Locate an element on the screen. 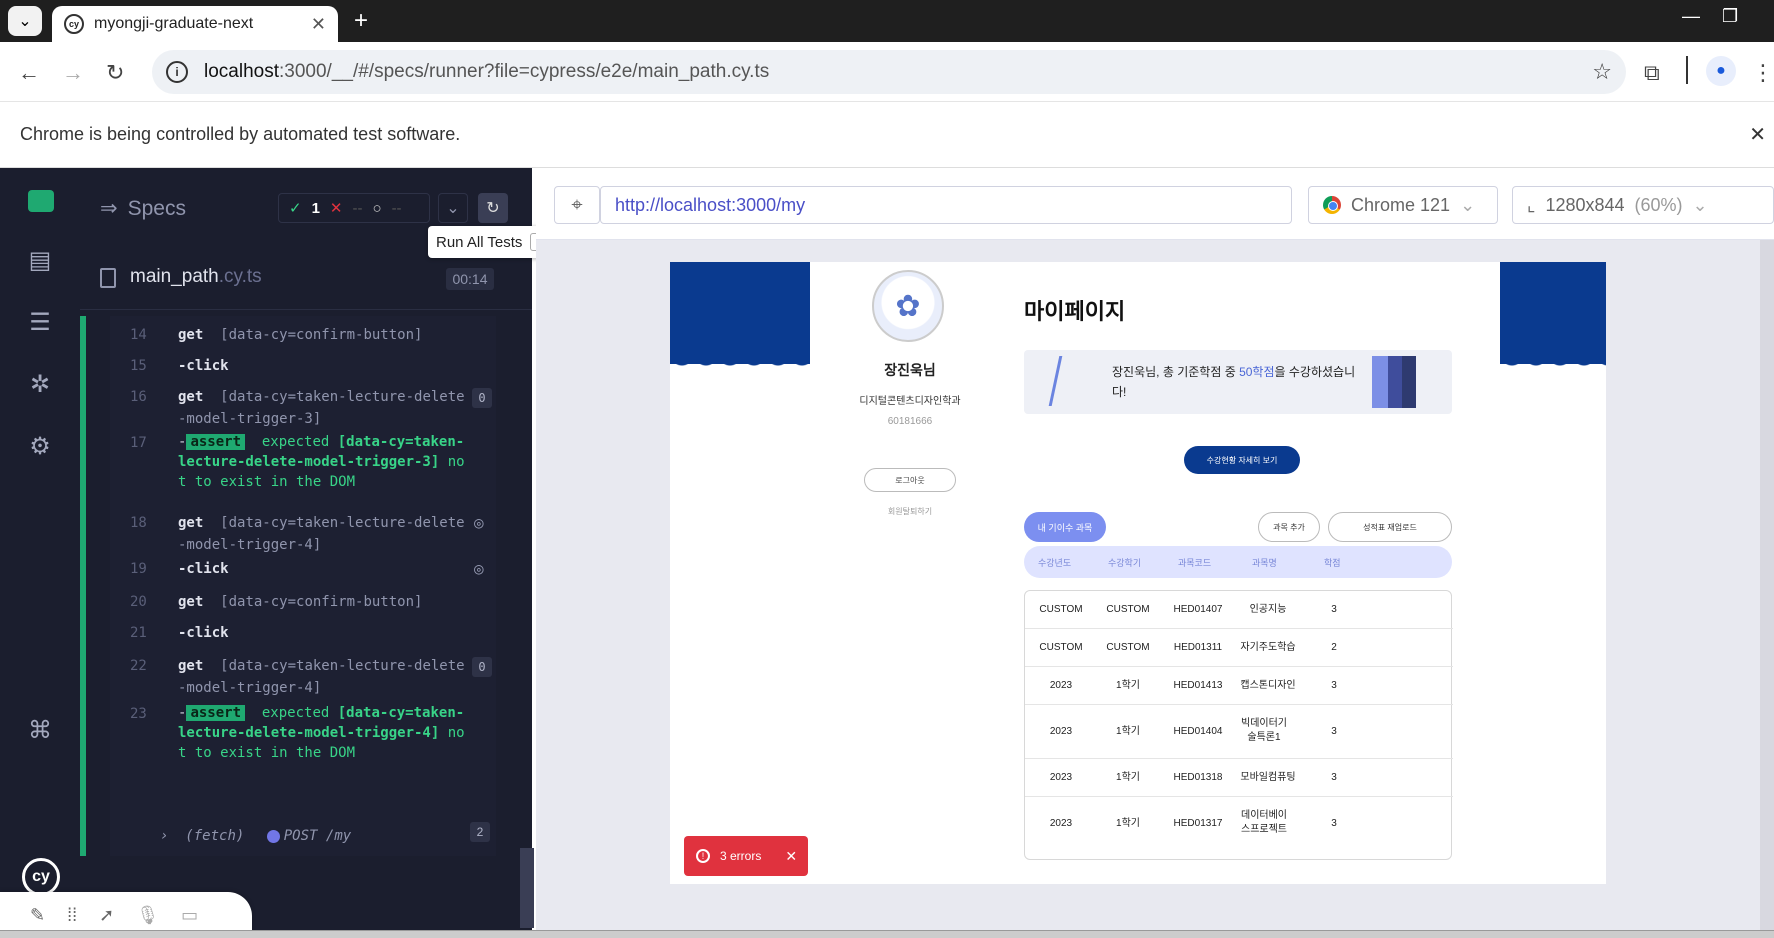 The height and width of the screenshot is (938, 1774). column-header: 과목명 is located at coordinates (1264, 563).